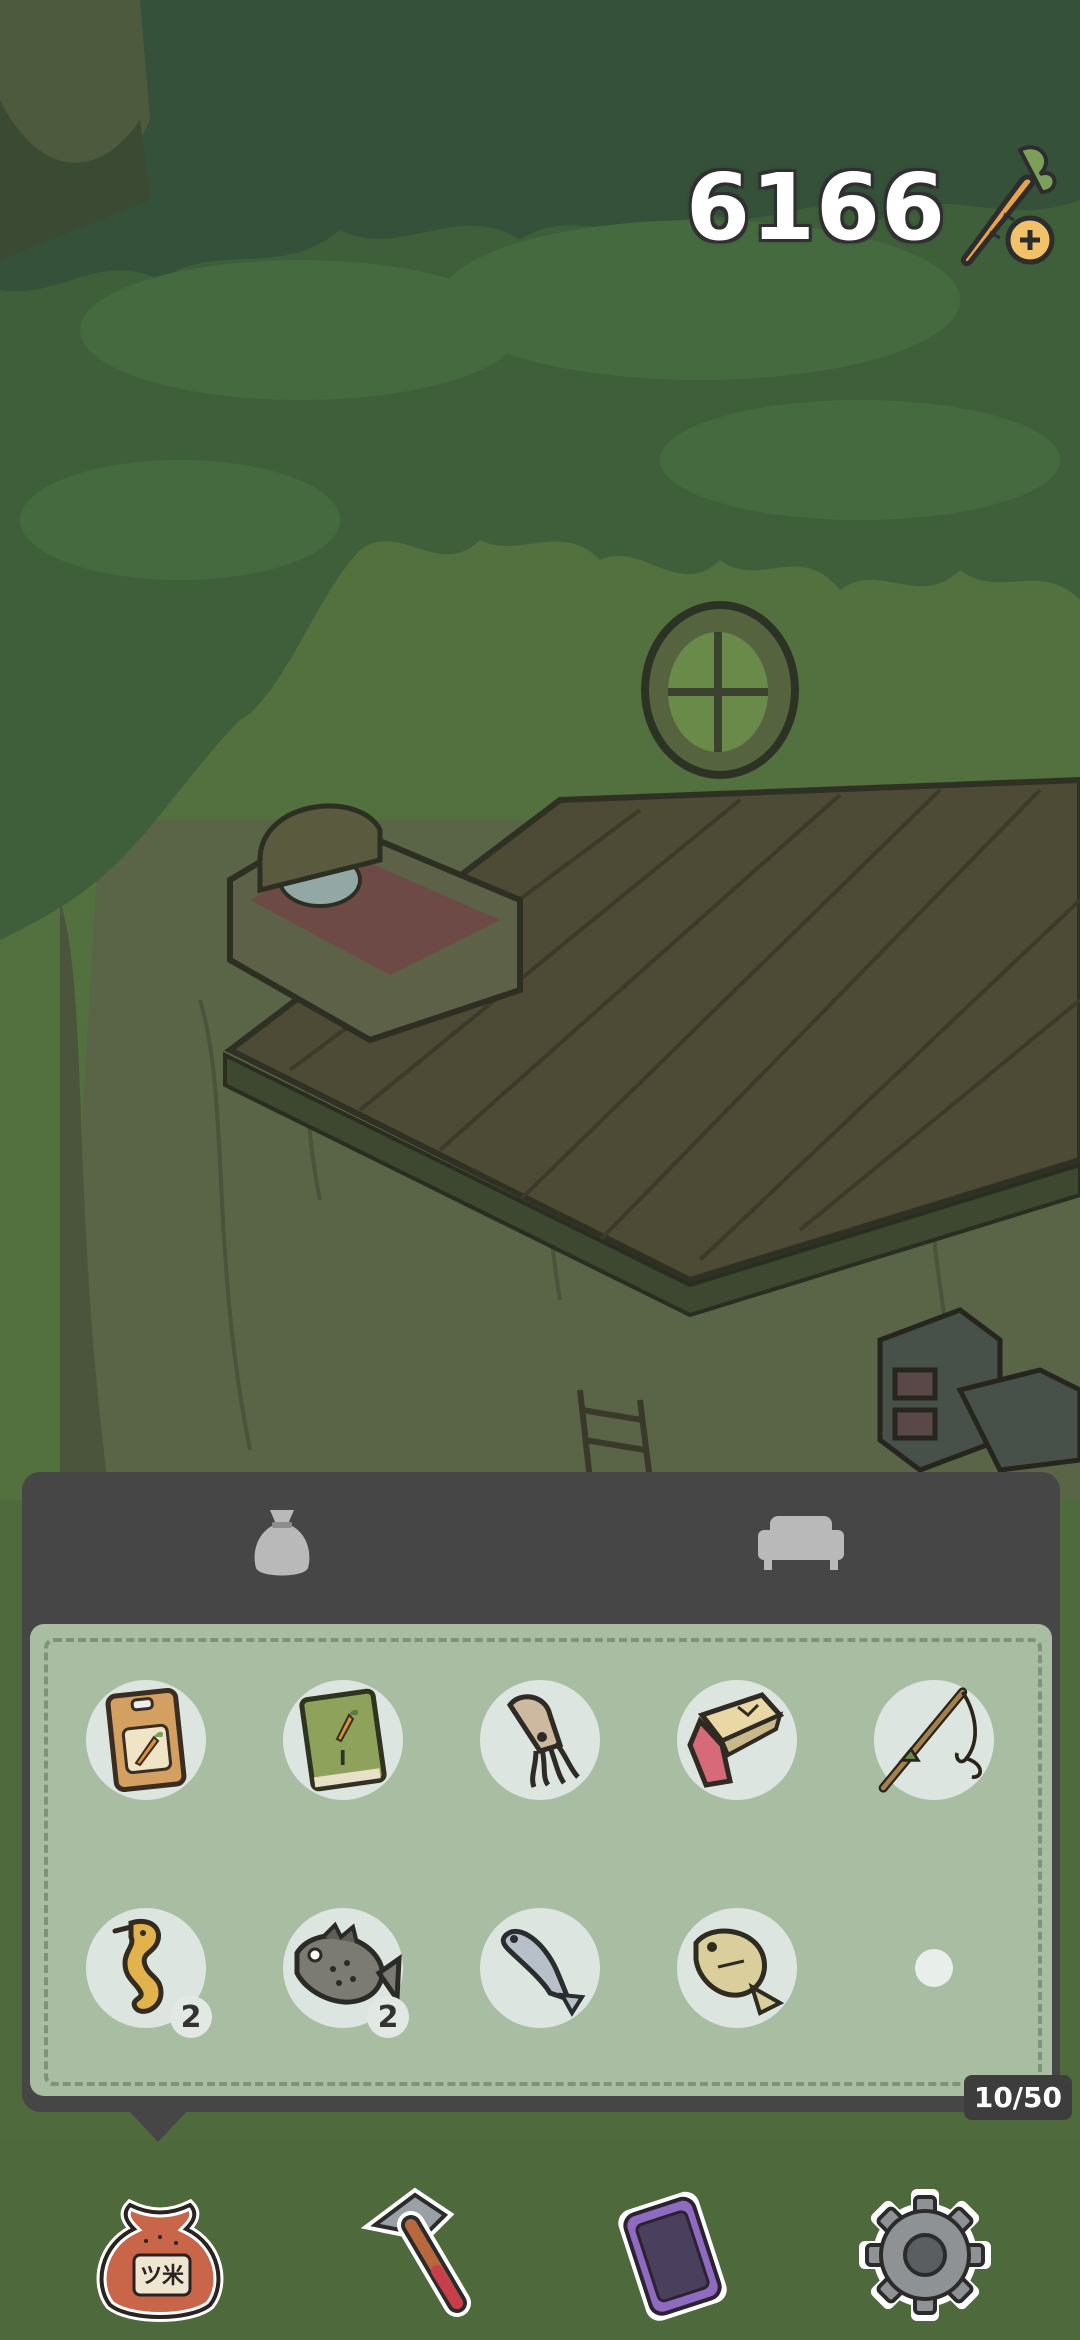  I want to click on seed-bag-icon: ツ米, so click(160, 2260).